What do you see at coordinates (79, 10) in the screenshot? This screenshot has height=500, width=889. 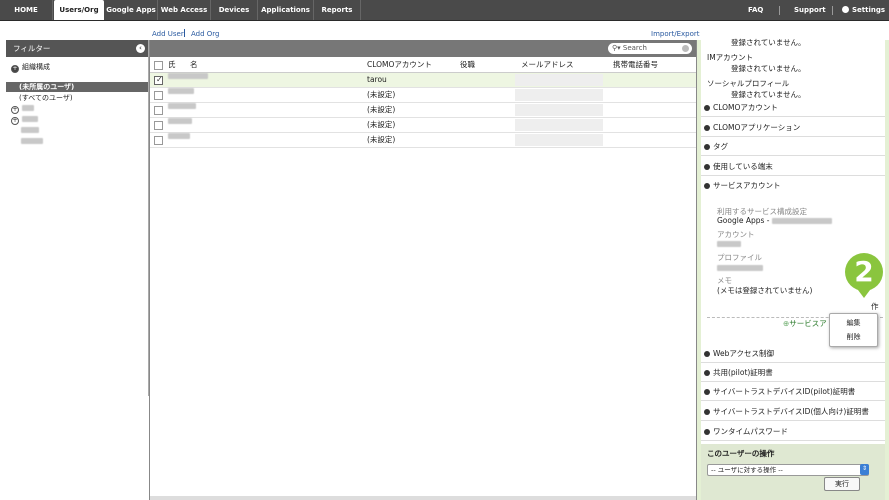 I see `tab-users-org: Users/Org` at bounding box center [79, 10].